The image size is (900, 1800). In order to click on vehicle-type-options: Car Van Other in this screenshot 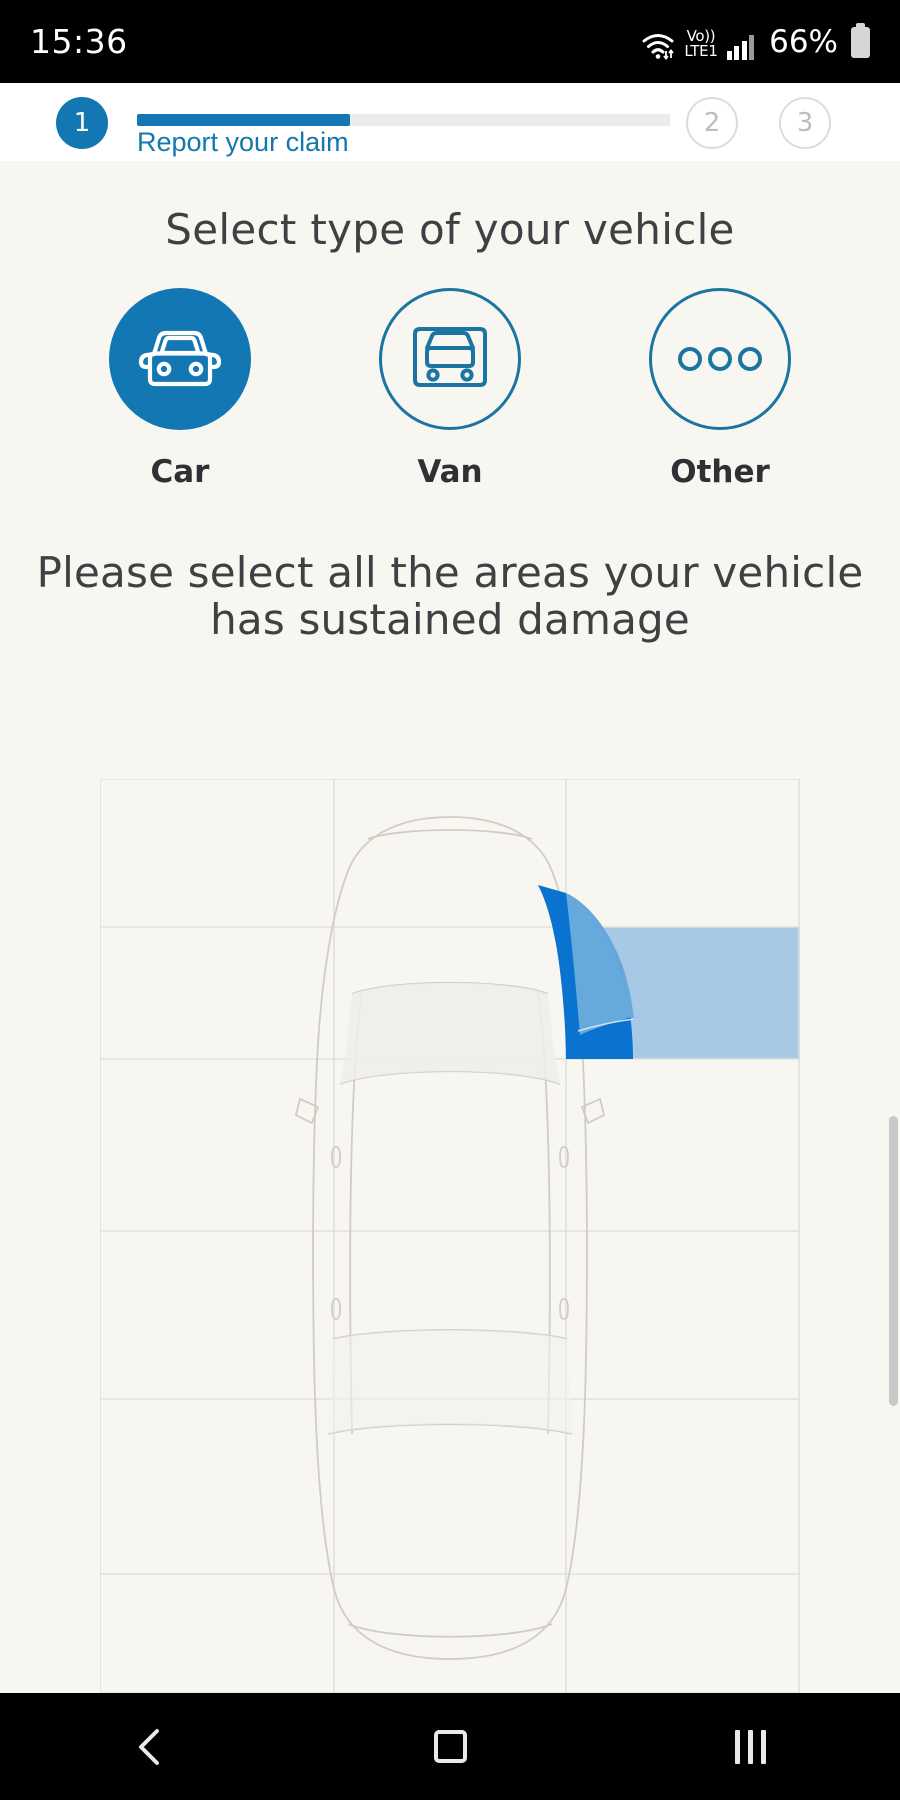, I will do `click(450, 389)`.